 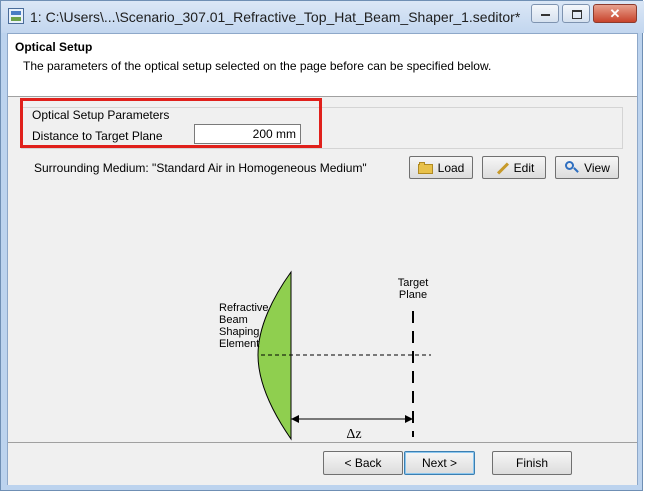 I want to click on element-label-line-2: Beam, so click(x=233, y=320).